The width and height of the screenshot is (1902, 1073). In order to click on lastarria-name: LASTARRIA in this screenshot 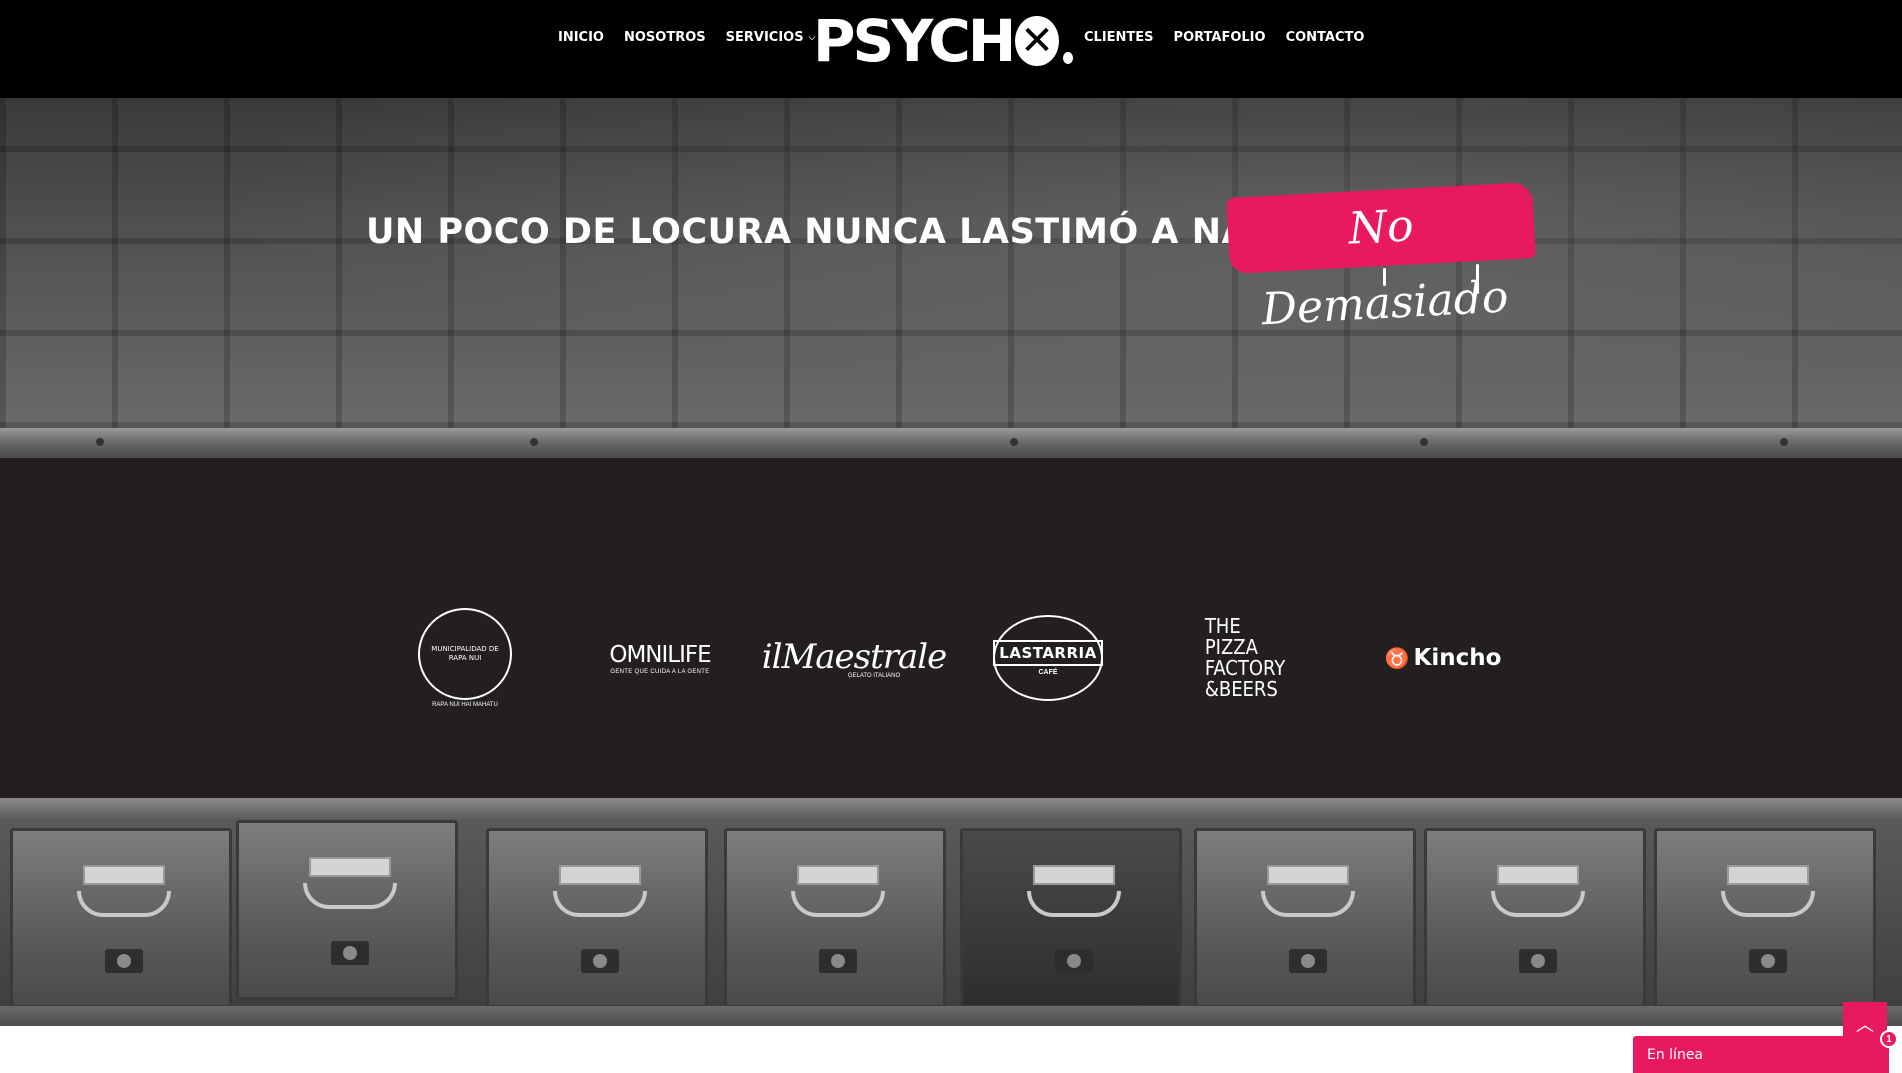, I will do `click(1048, 653)`.